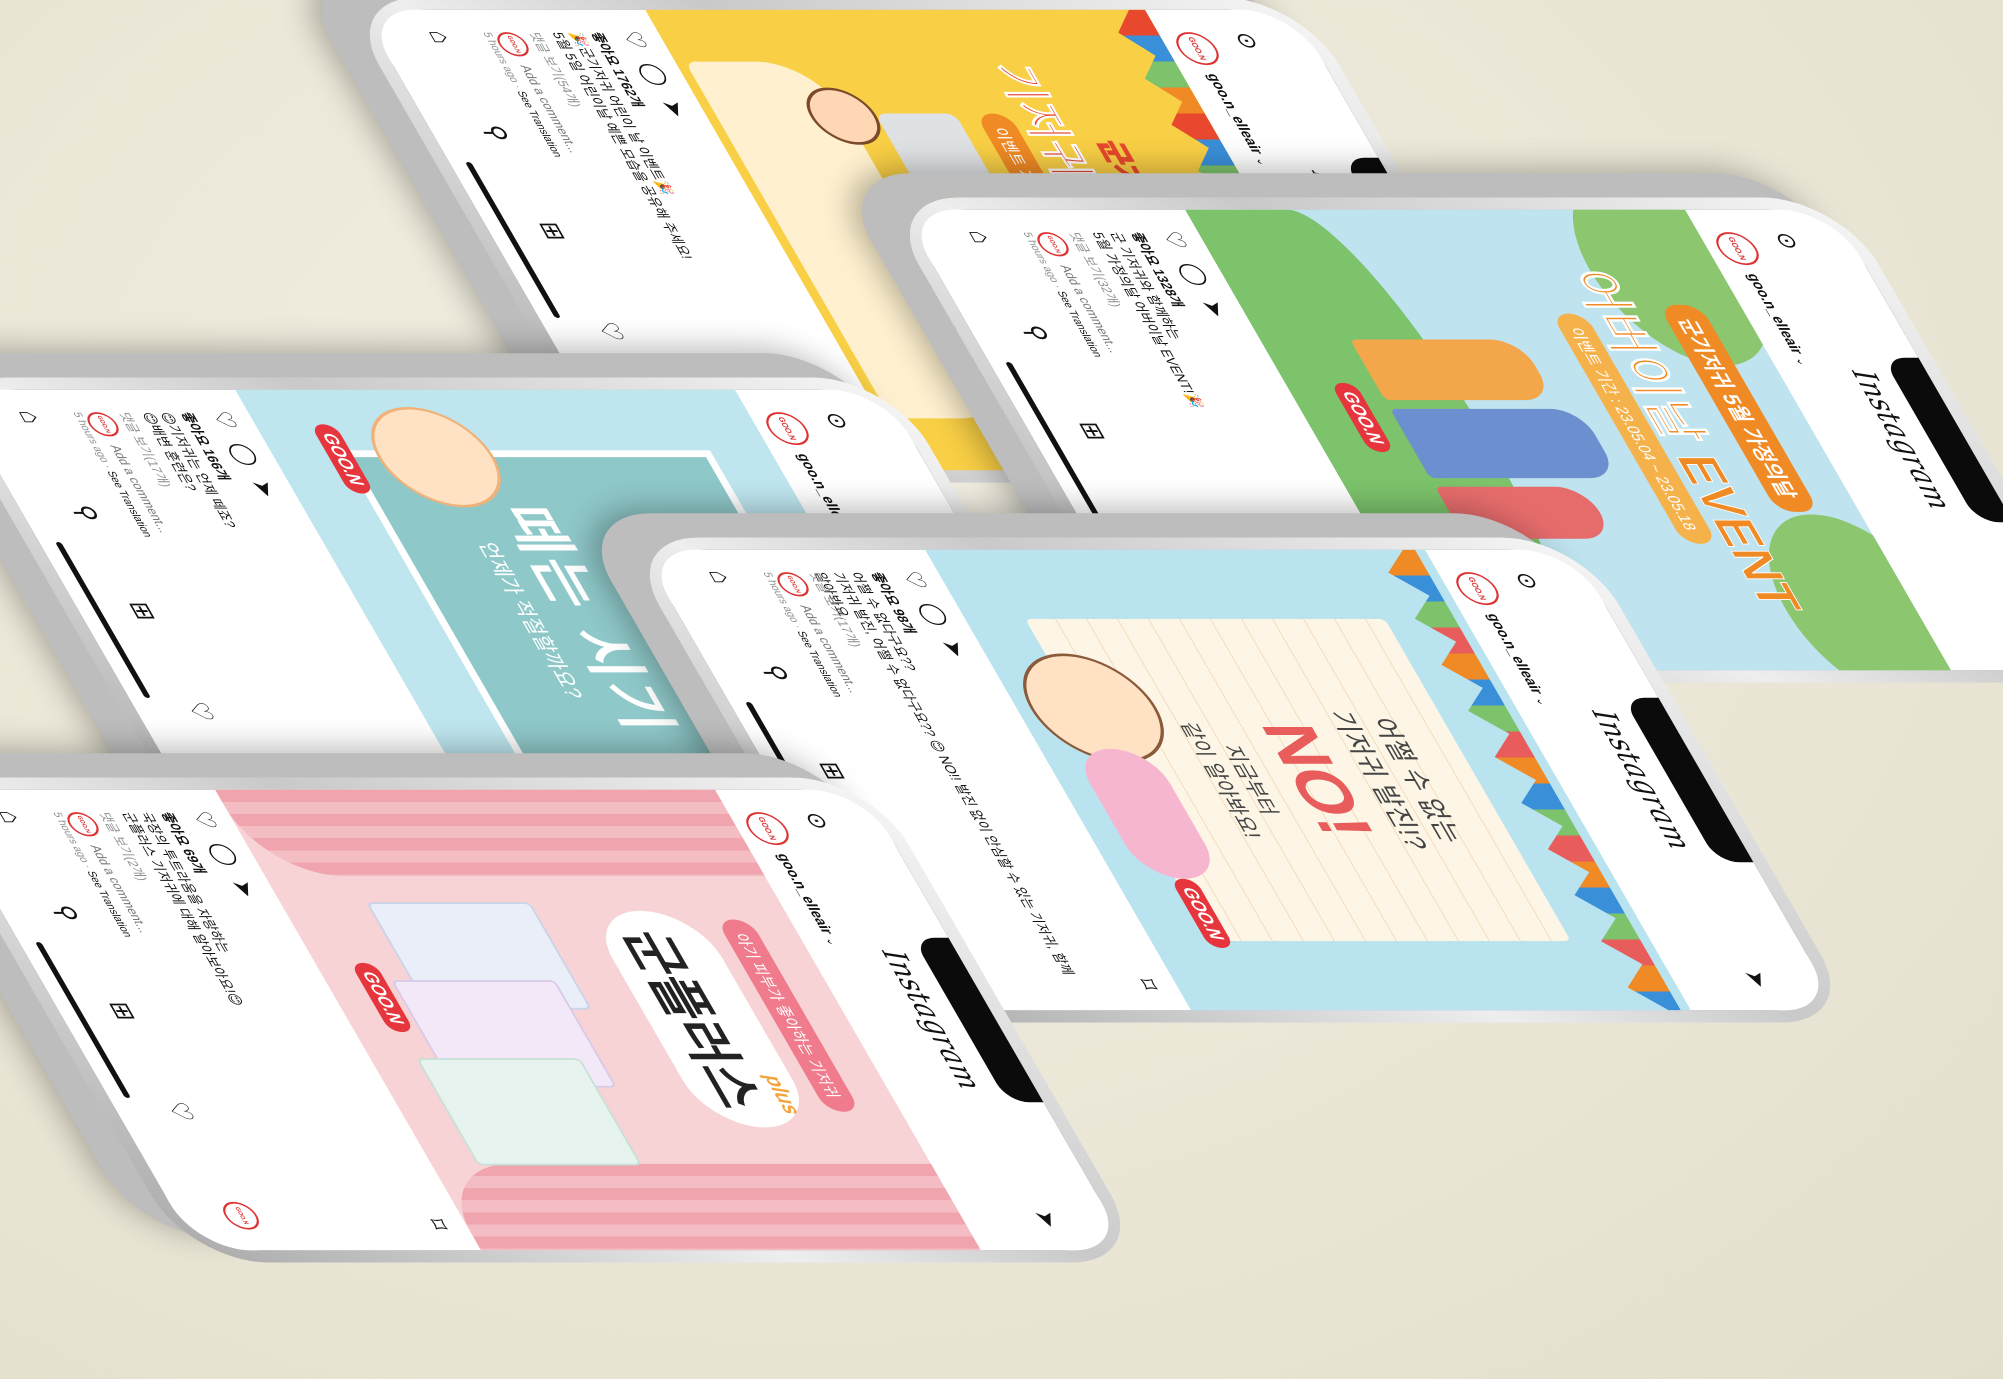 This screenshot has height=1379, width=2003. What do you see at coordinates (241, 1215) in the screenshot?
I see `profile-avatar: GOO.N` at bounding box center [241, 1215].